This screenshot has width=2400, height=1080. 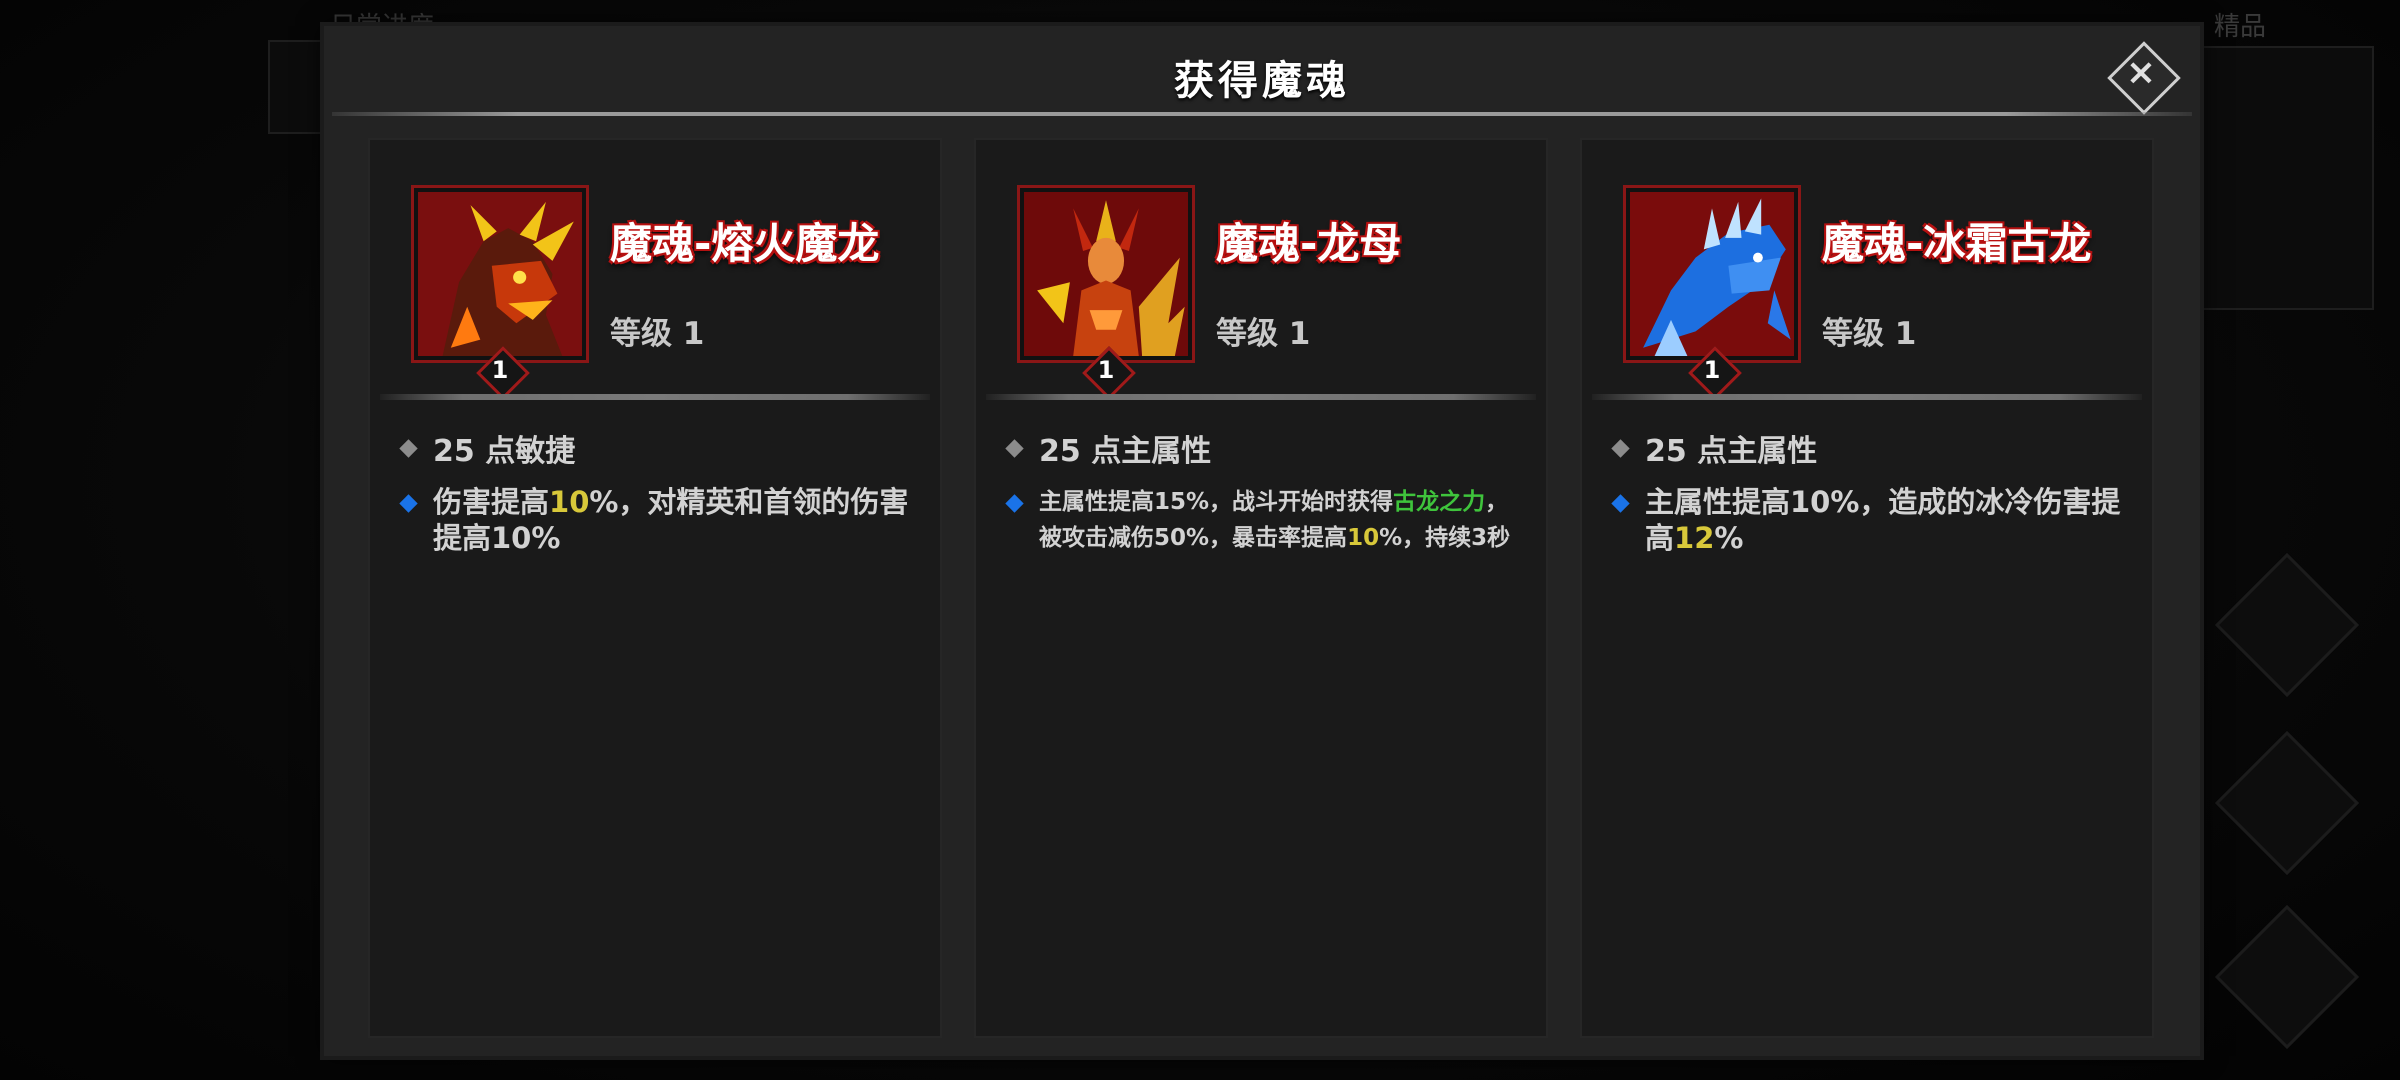 I want to click on close-button: ×, so click(x=2143, y=77).